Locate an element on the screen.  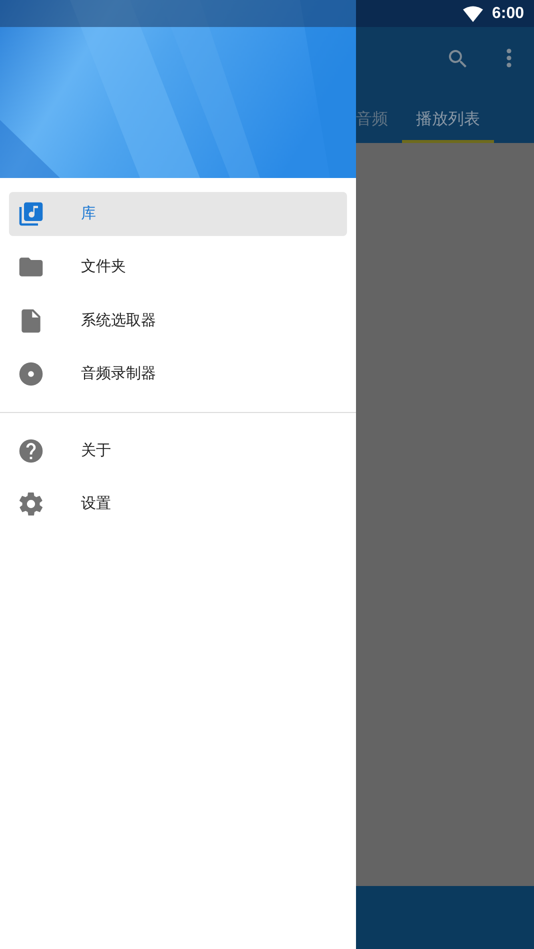
music-library-icon is located at coordinates (31, 214).